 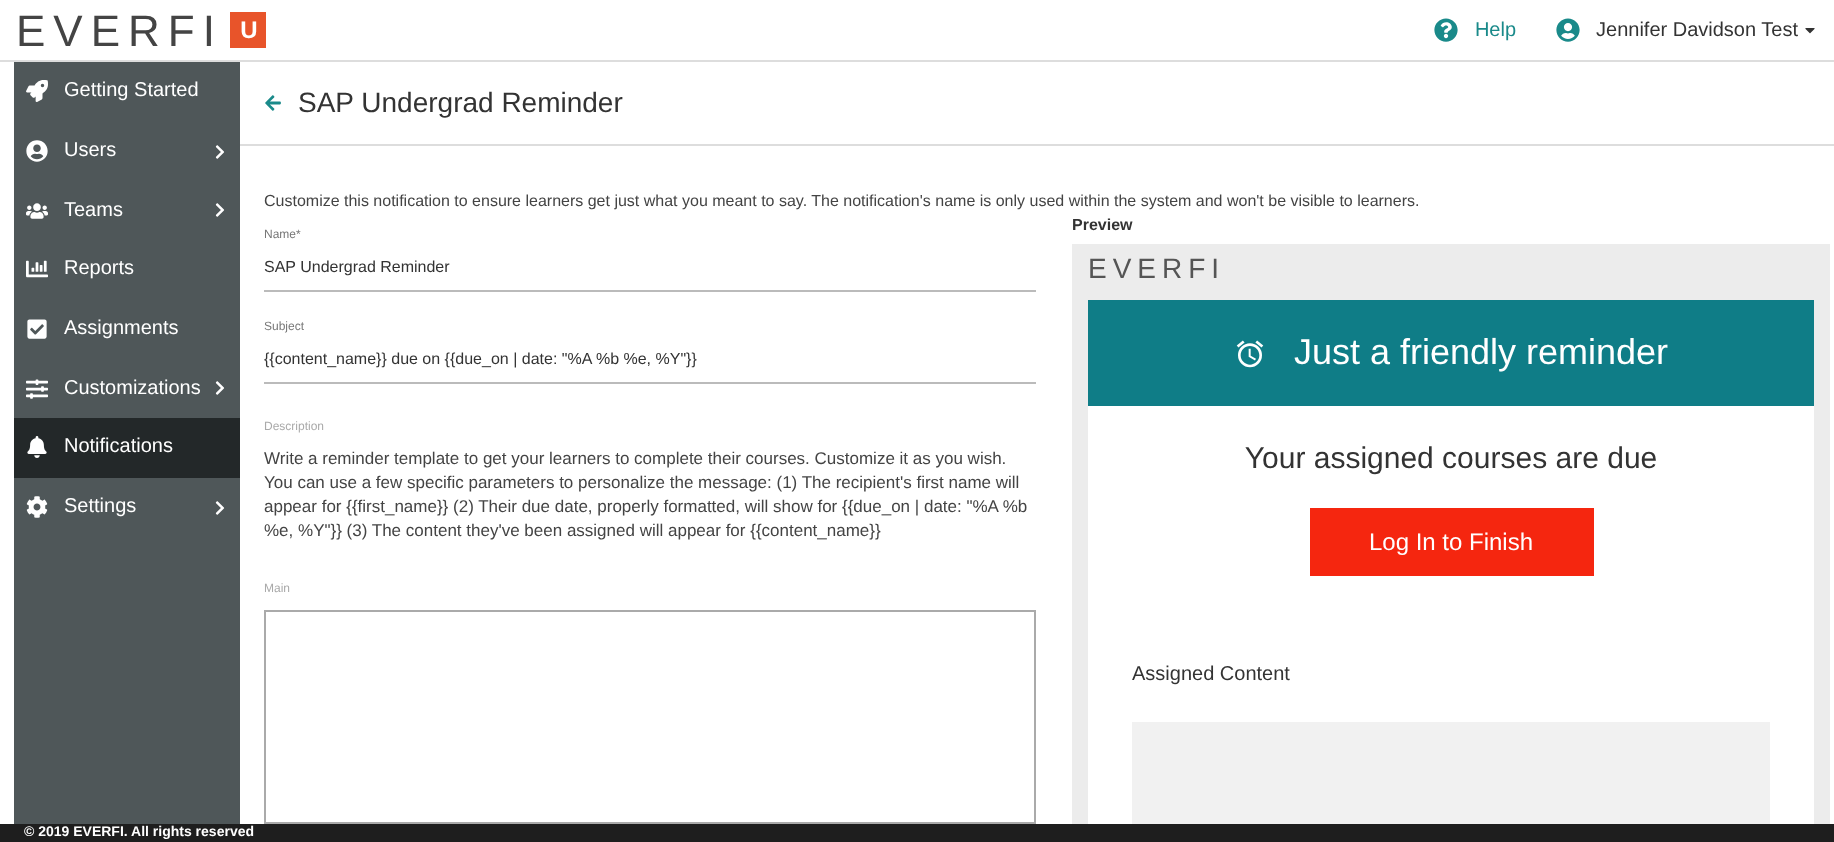 I want to click on sidebar-label: Notifications, so click(x=119, y=448).